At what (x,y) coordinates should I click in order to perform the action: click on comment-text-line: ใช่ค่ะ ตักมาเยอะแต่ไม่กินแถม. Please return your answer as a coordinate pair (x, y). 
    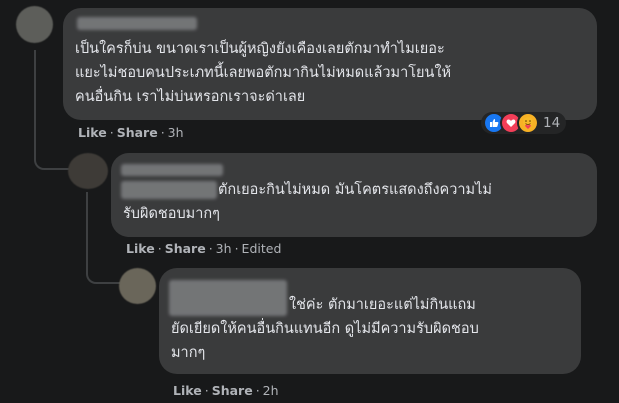
    Looking at the image, I should click on (382, 305).